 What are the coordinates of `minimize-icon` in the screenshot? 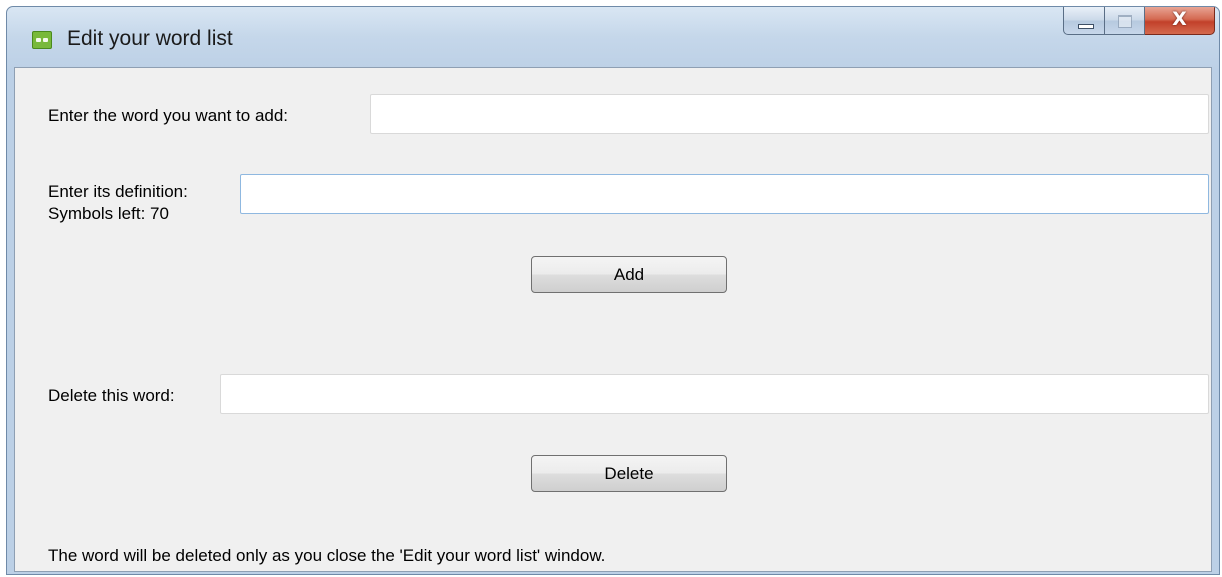 It's located at (1086, 26).